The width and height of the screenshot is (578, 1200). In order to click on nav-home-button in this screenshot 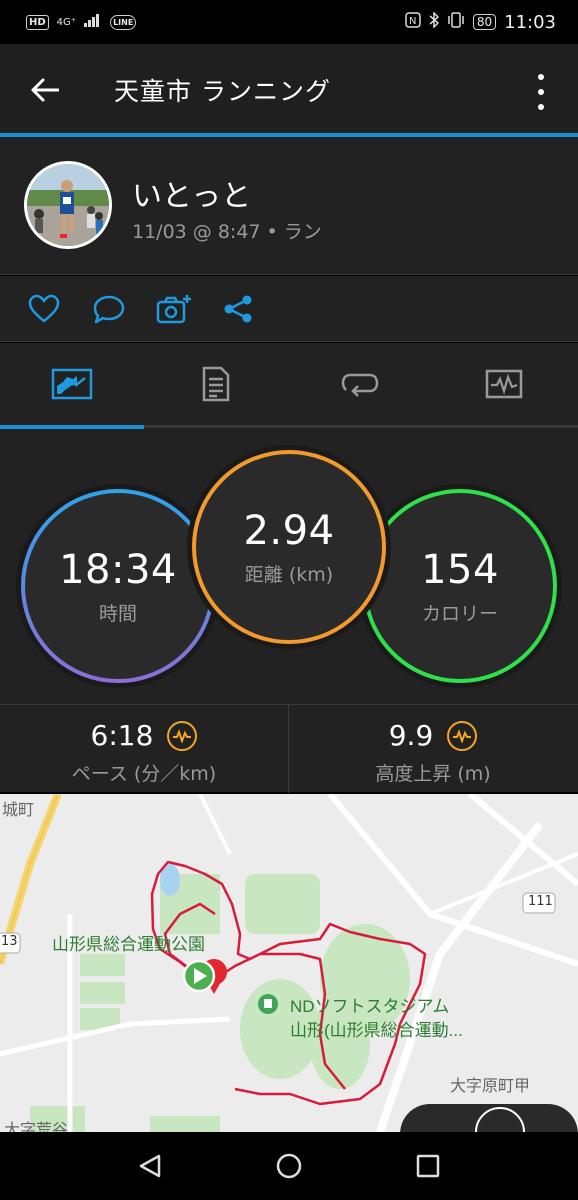, I will do `click(289, 1166)`.